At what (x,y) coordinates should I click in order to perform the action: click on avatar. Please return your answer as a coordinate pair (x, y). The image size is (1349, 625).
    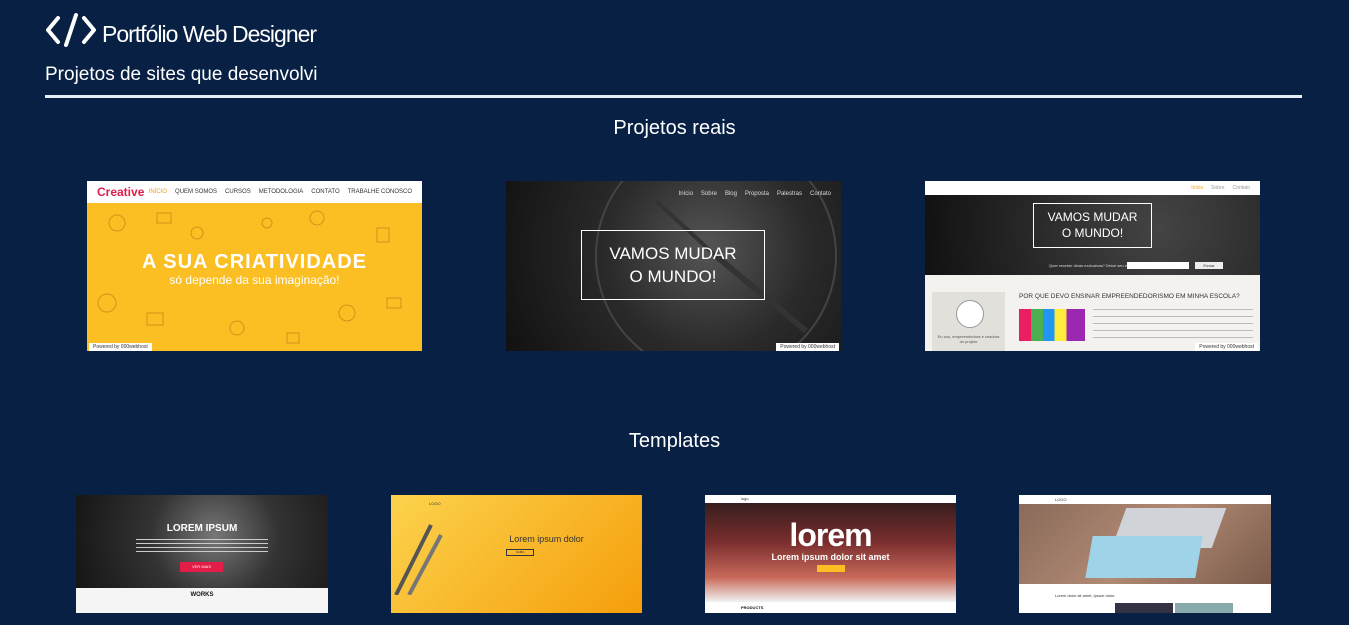
    Looking at the image, I should click on (970, 314).